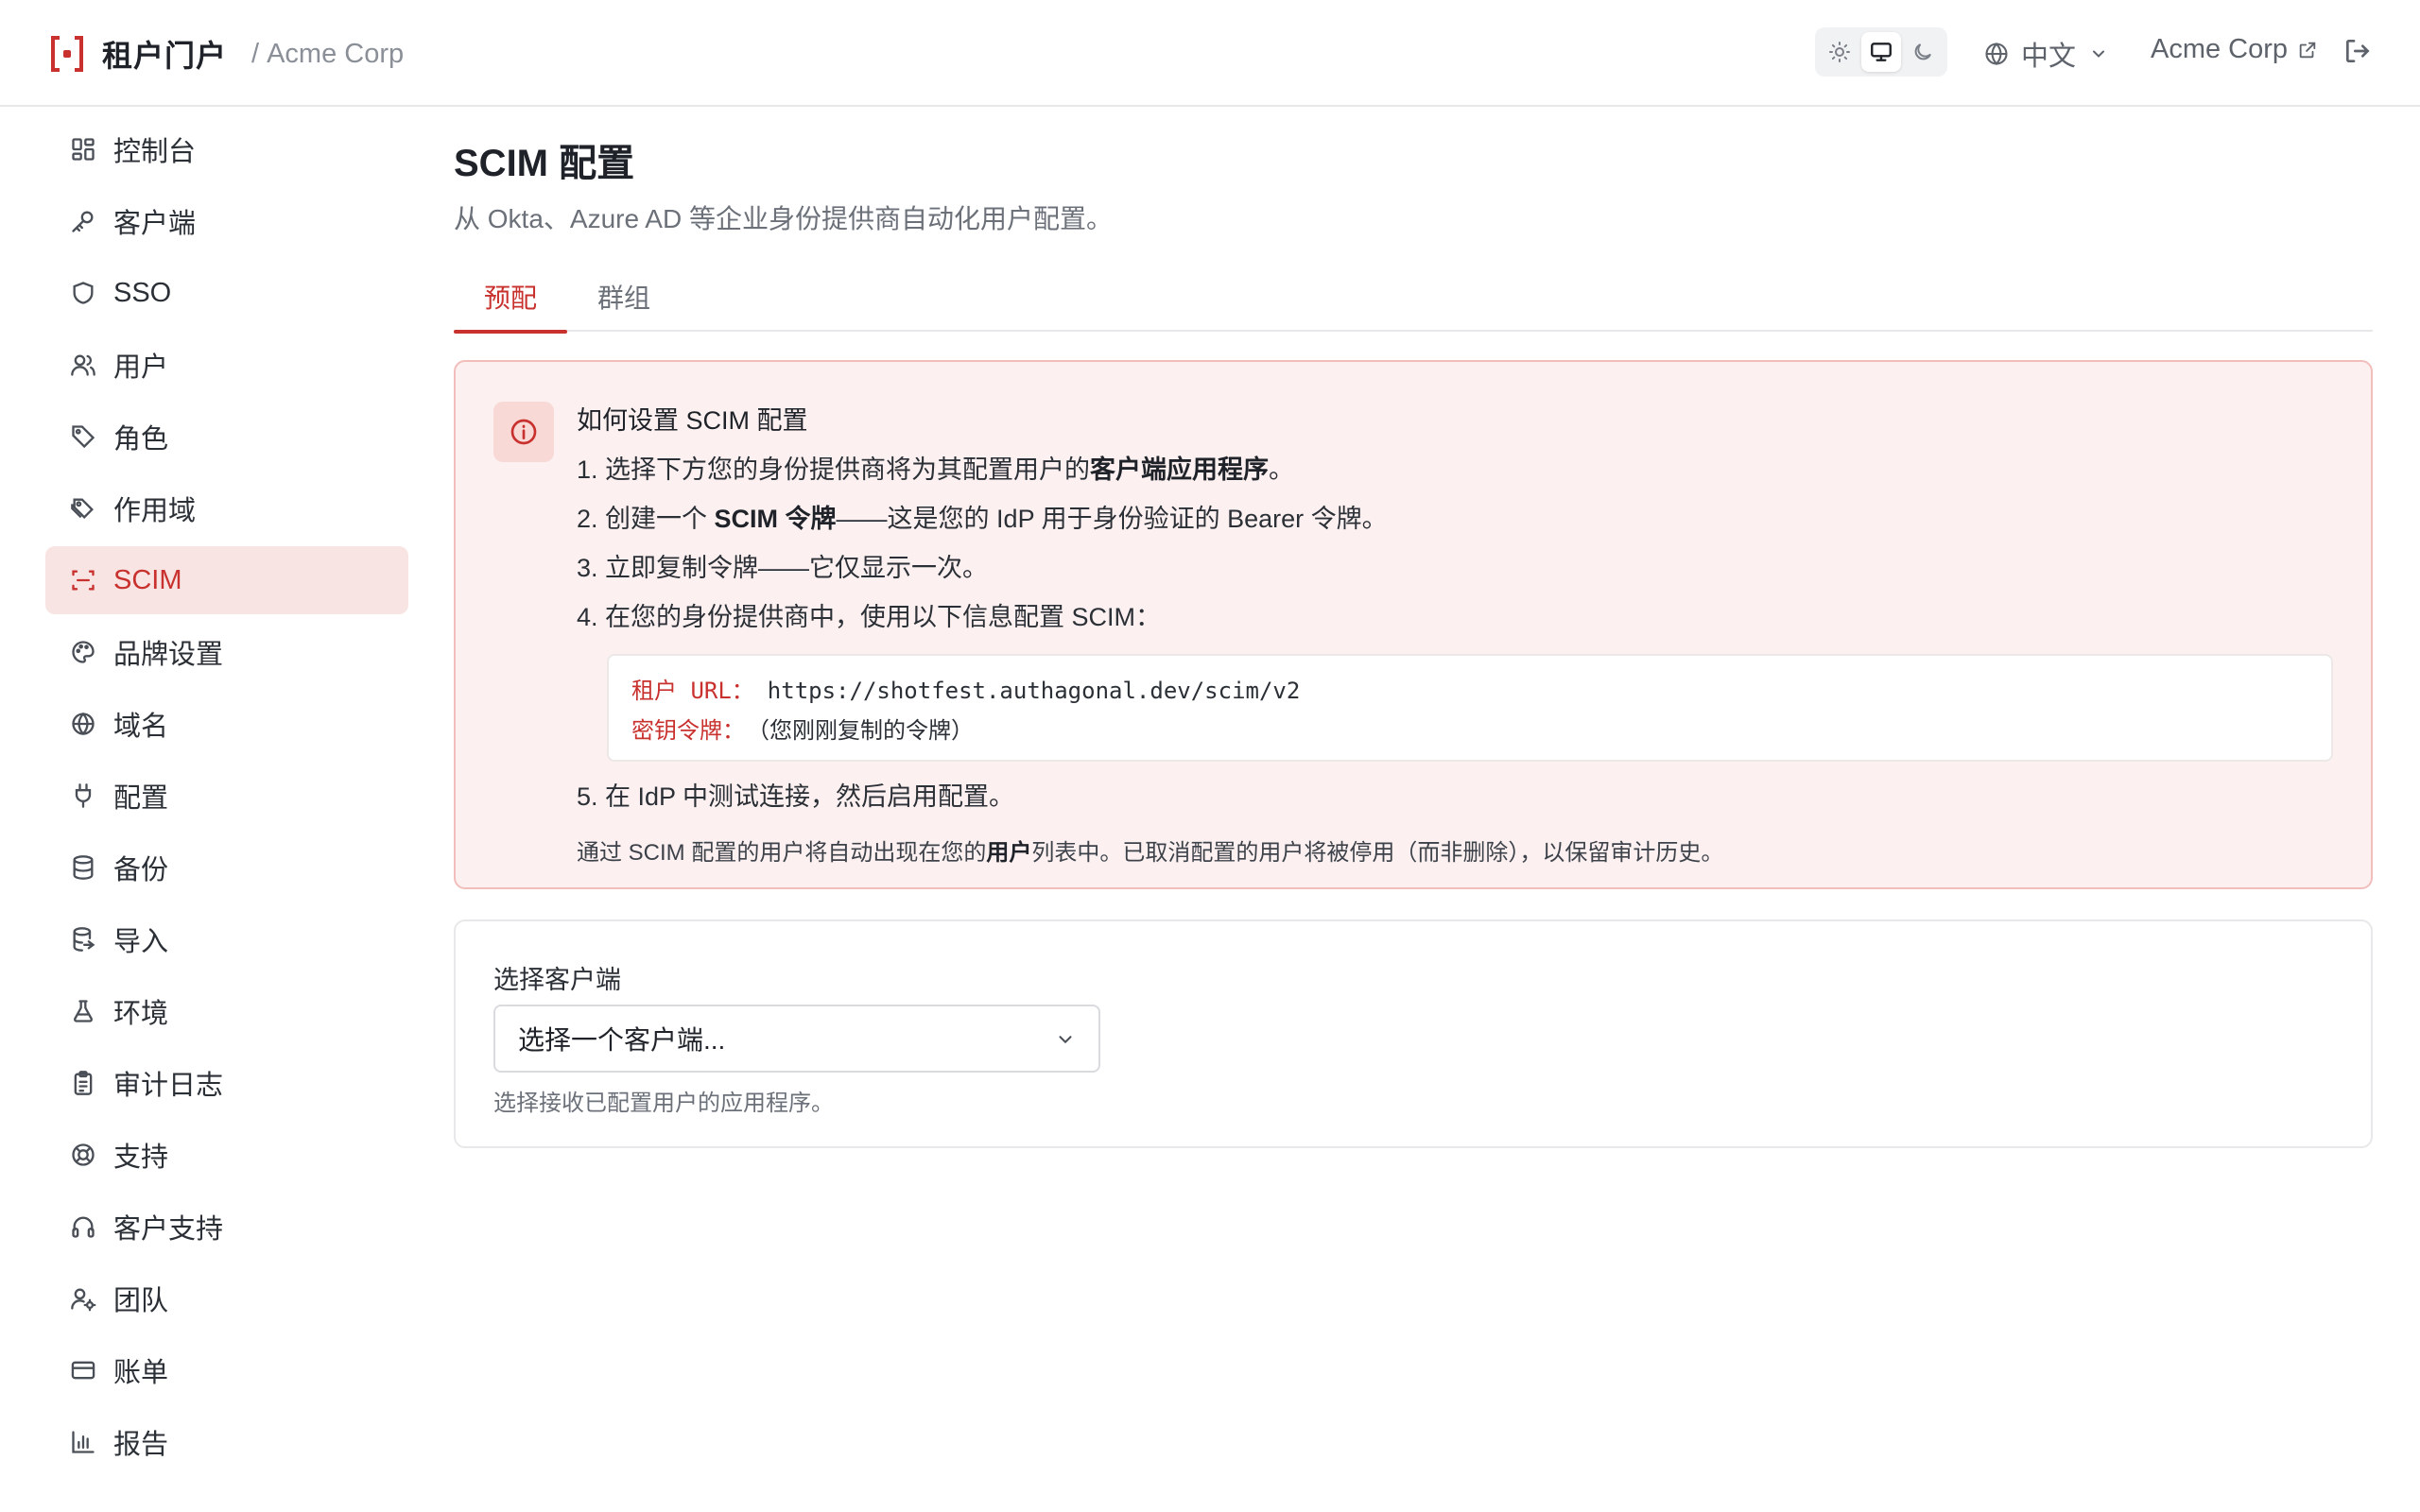 This screenshot has height=1512, width=2420. I want to click on page-subtitle: 从 Okta、Azure AD 等企业身份提供商自动化用户配置。, so click(783, 218).